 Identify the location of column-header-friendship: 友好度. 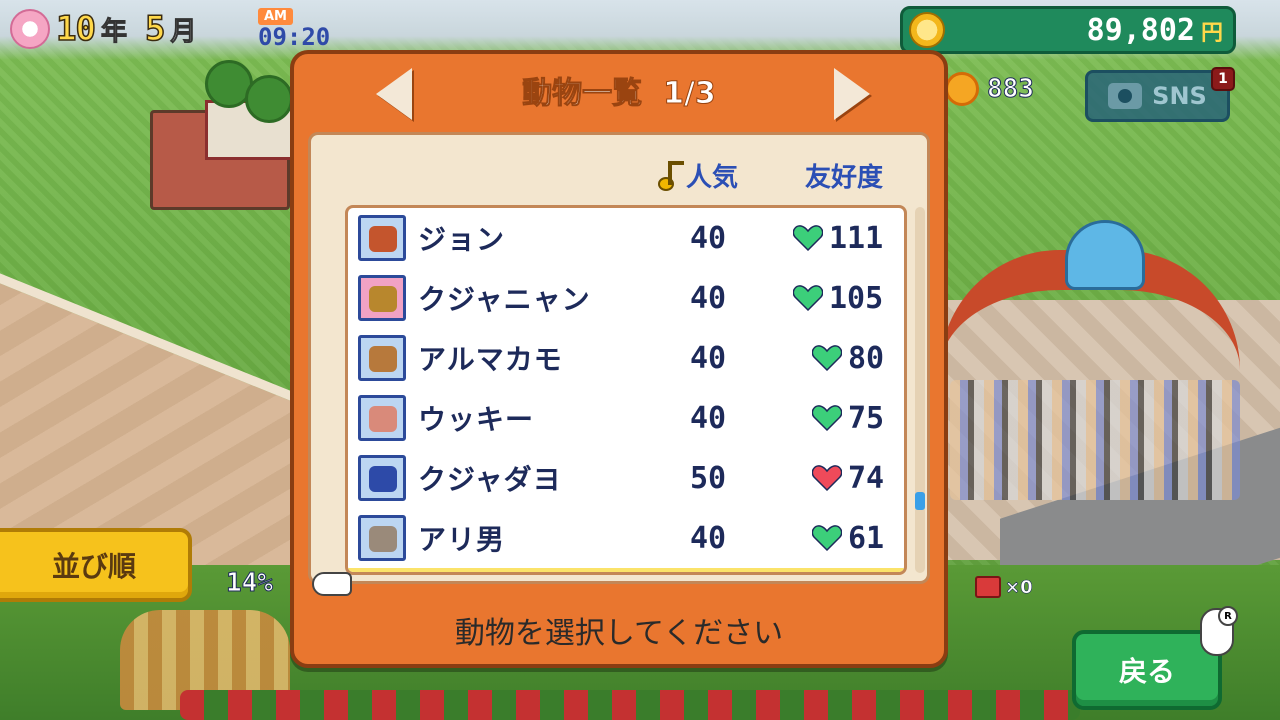
(844, 178).